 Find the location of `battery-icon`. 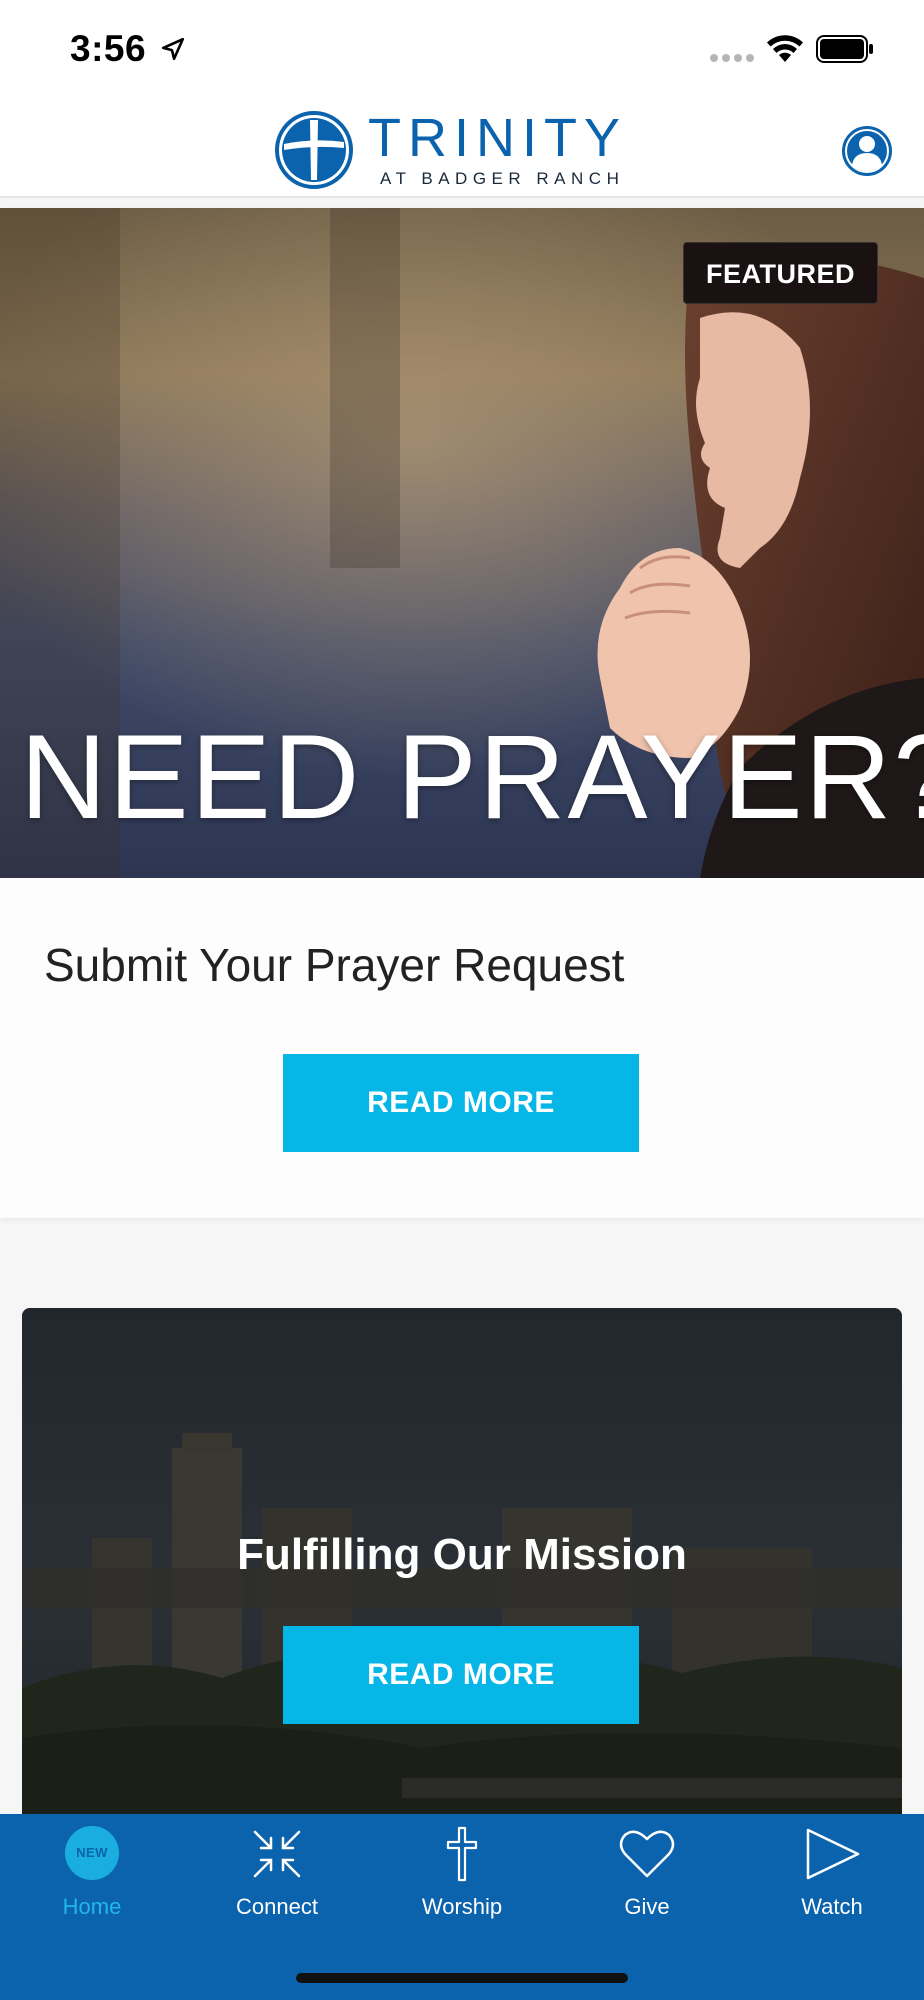

battery-icon is located at coordinates (844, 49).